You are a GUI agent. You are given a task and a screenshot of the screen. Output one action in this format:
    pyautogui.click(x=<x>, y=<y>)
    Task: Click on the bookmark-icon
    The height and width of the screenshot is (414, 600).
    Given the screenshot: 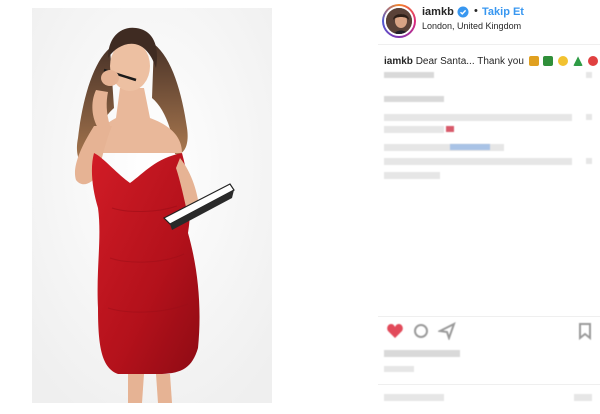 What is the action you would take?
    pyautogui.click(x=585, y=331)
    